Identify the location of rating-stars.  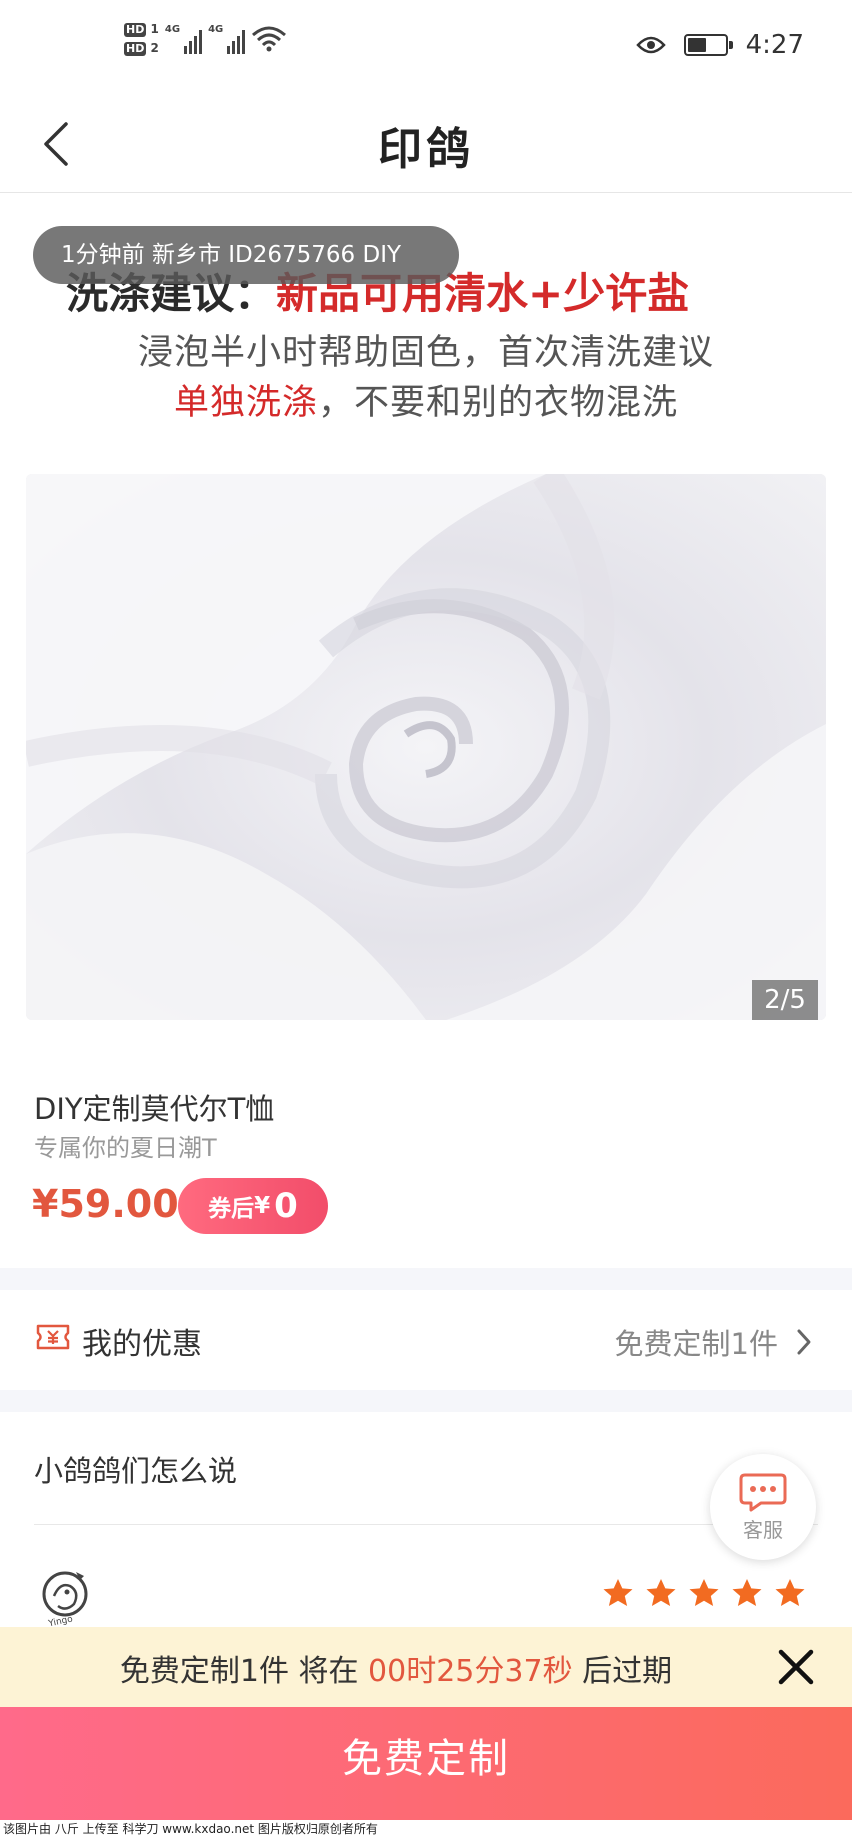
(704, 1593).